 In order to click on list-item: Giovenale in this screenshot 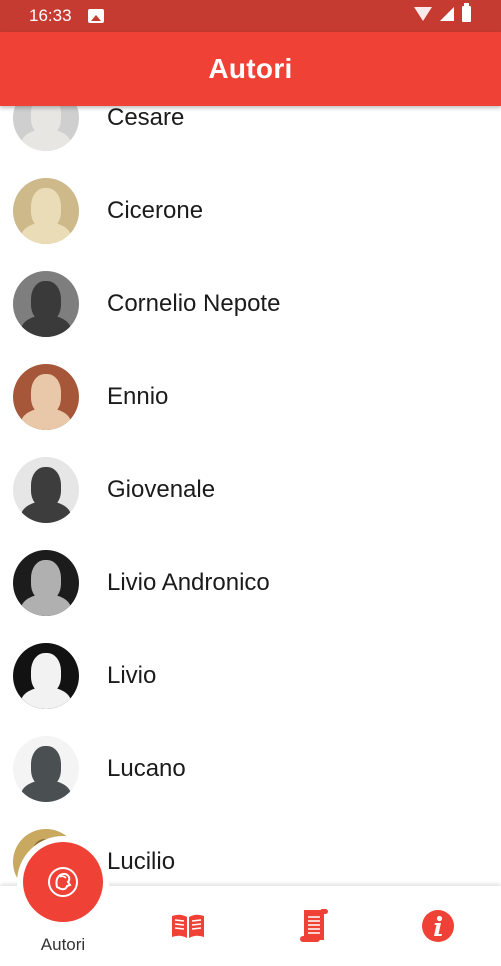, I will do `click(250, 489)`.